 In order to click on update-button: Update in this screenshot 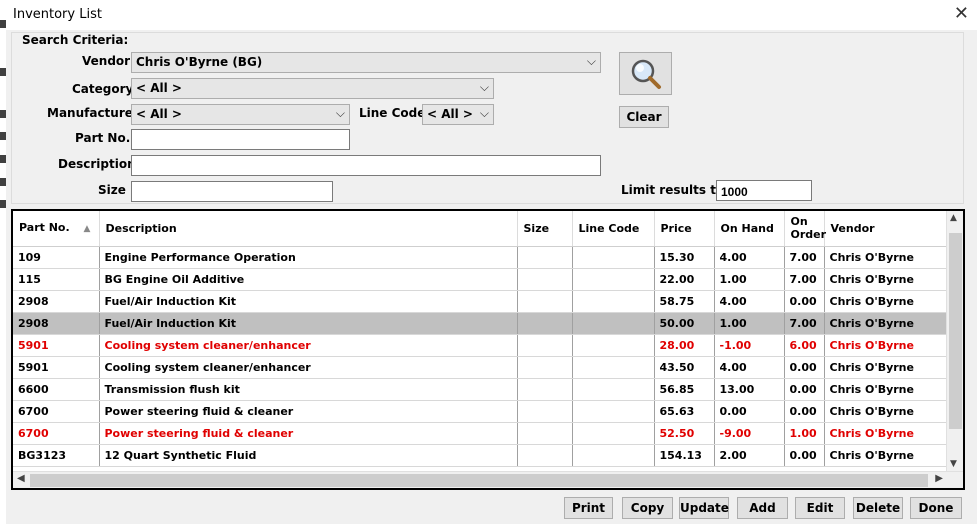, I will do `click(704, 508)`.